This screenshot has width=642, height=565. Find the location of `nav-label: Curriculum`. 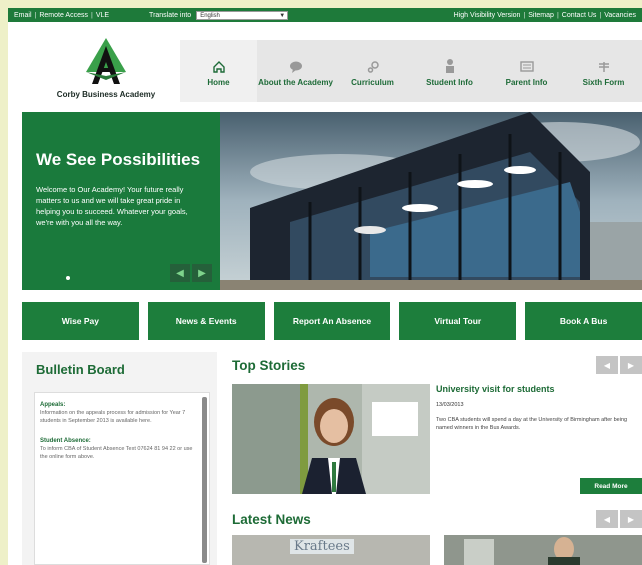

nav-label: Curriculum is located at coordinates (372, 82).